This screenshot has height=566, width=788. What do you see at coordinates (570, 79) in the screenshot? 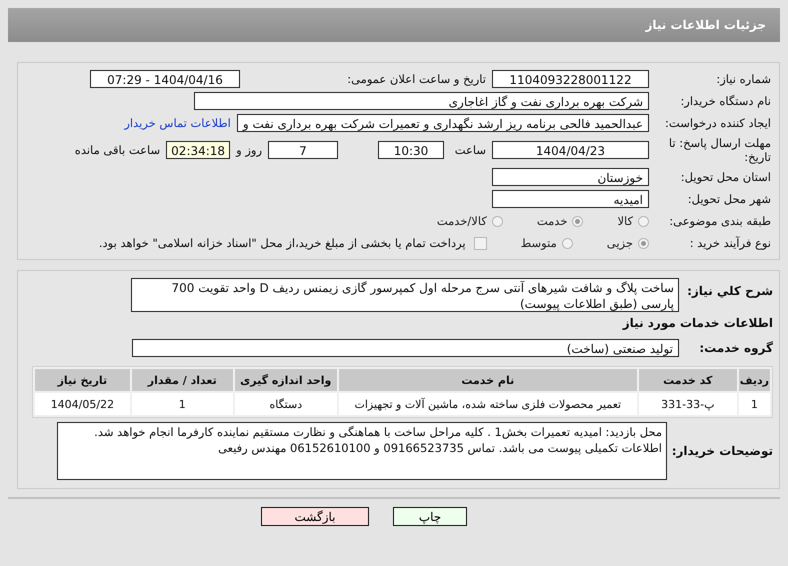
I see `need-number-field: 1104093228001122` at bounding box center [570, 79].